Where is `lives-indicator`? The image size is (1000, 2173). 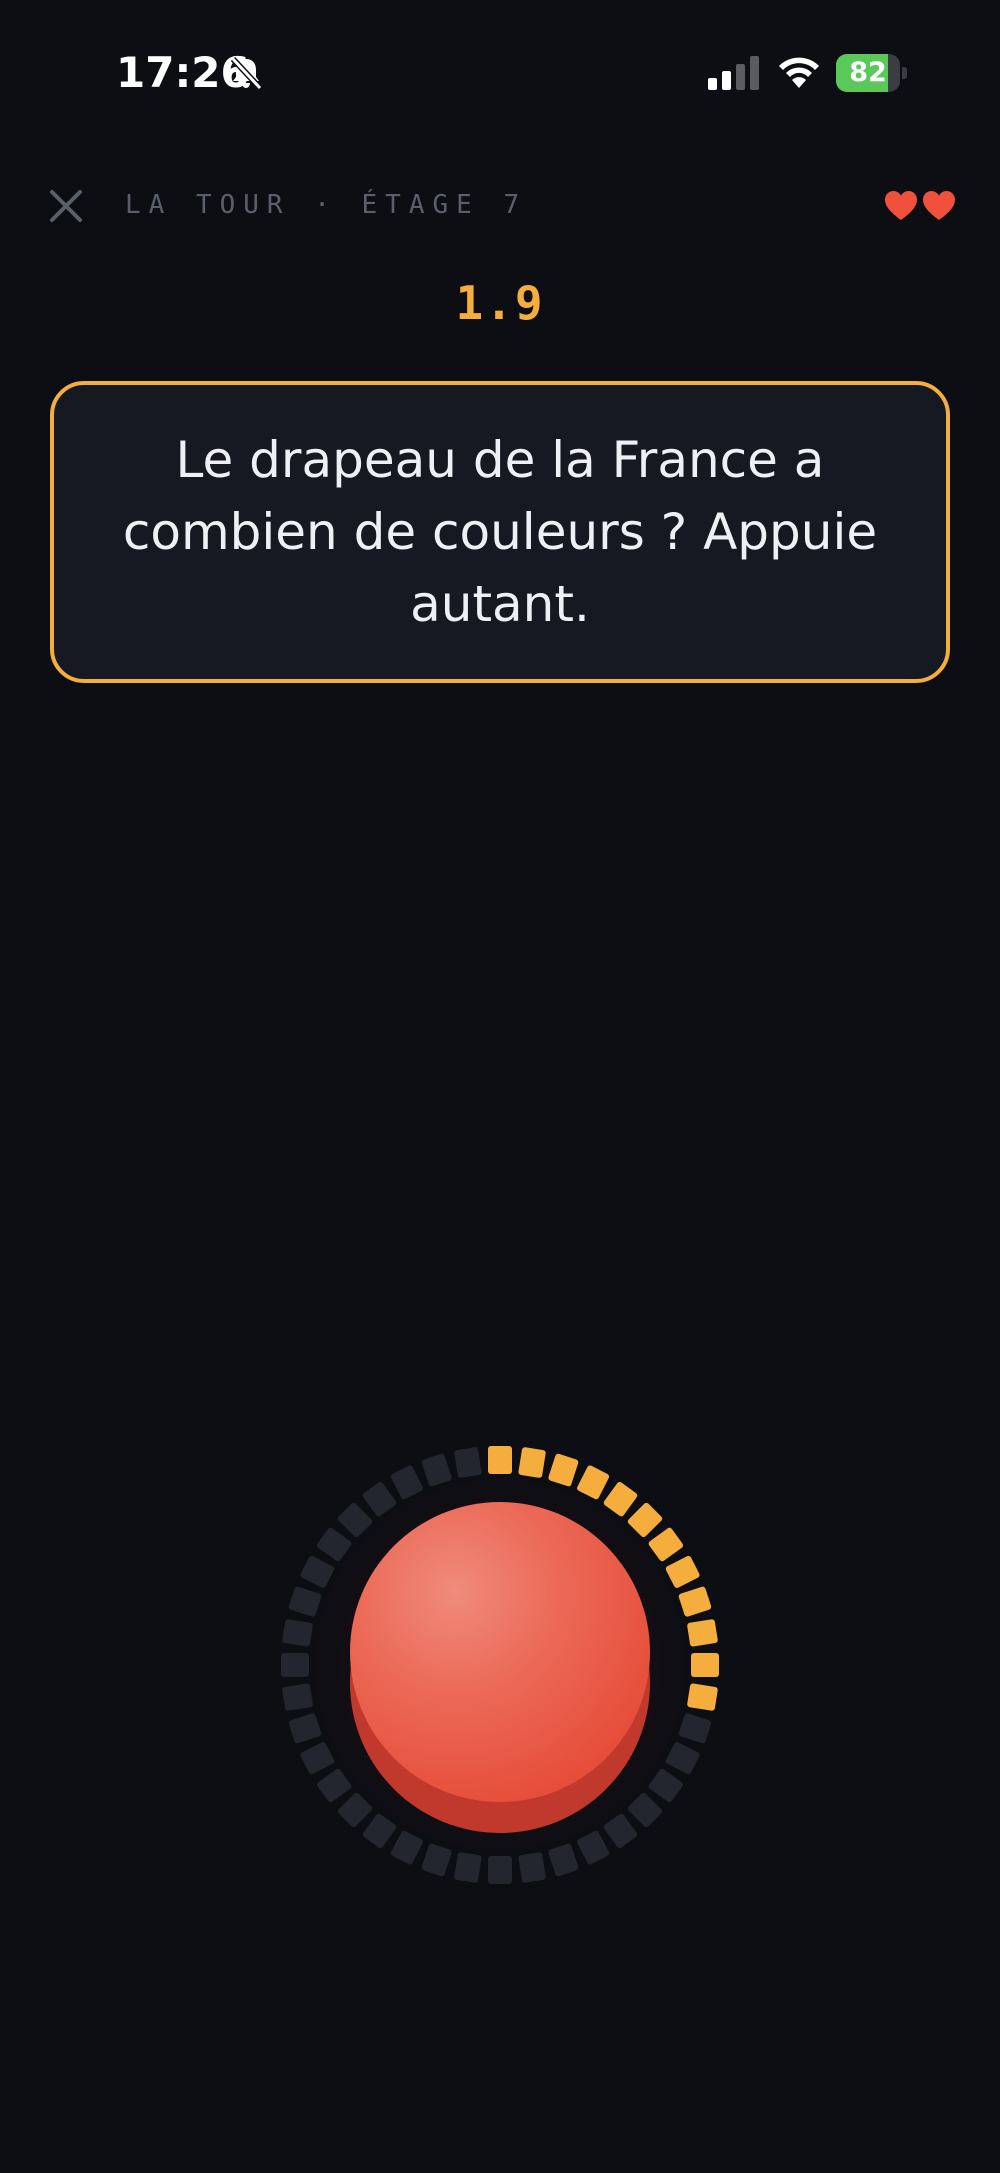 lives-indicator is located at coordinates (934, 207).